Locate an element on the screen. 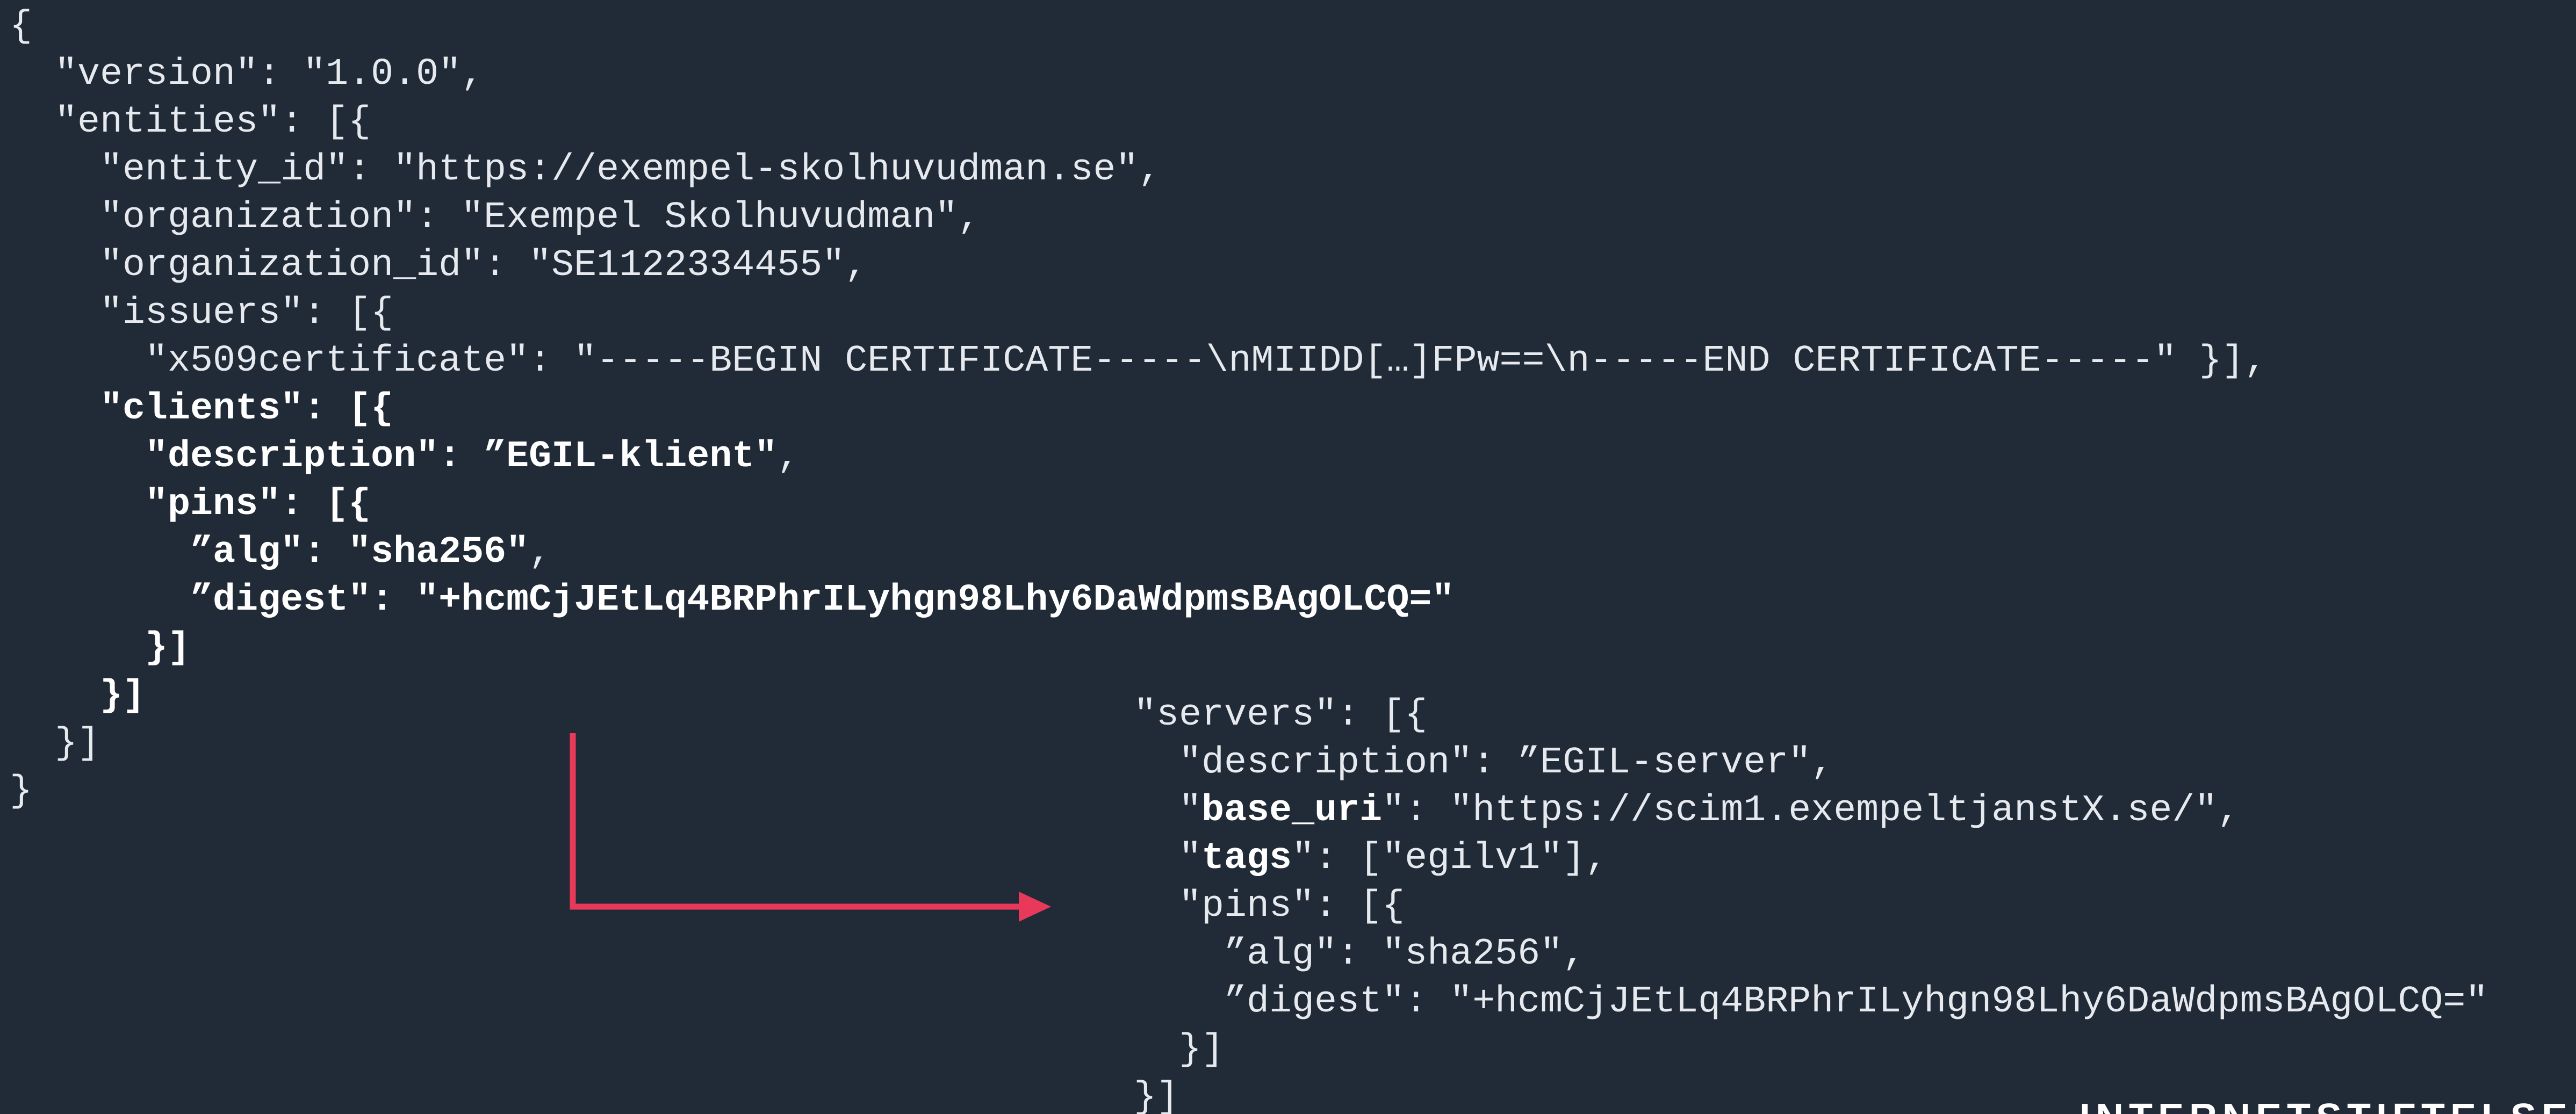 The height and width of the screenshot is (1114, 2576). code-line: "description": ”EGIL-server", is located at coordinates (1484, 763).